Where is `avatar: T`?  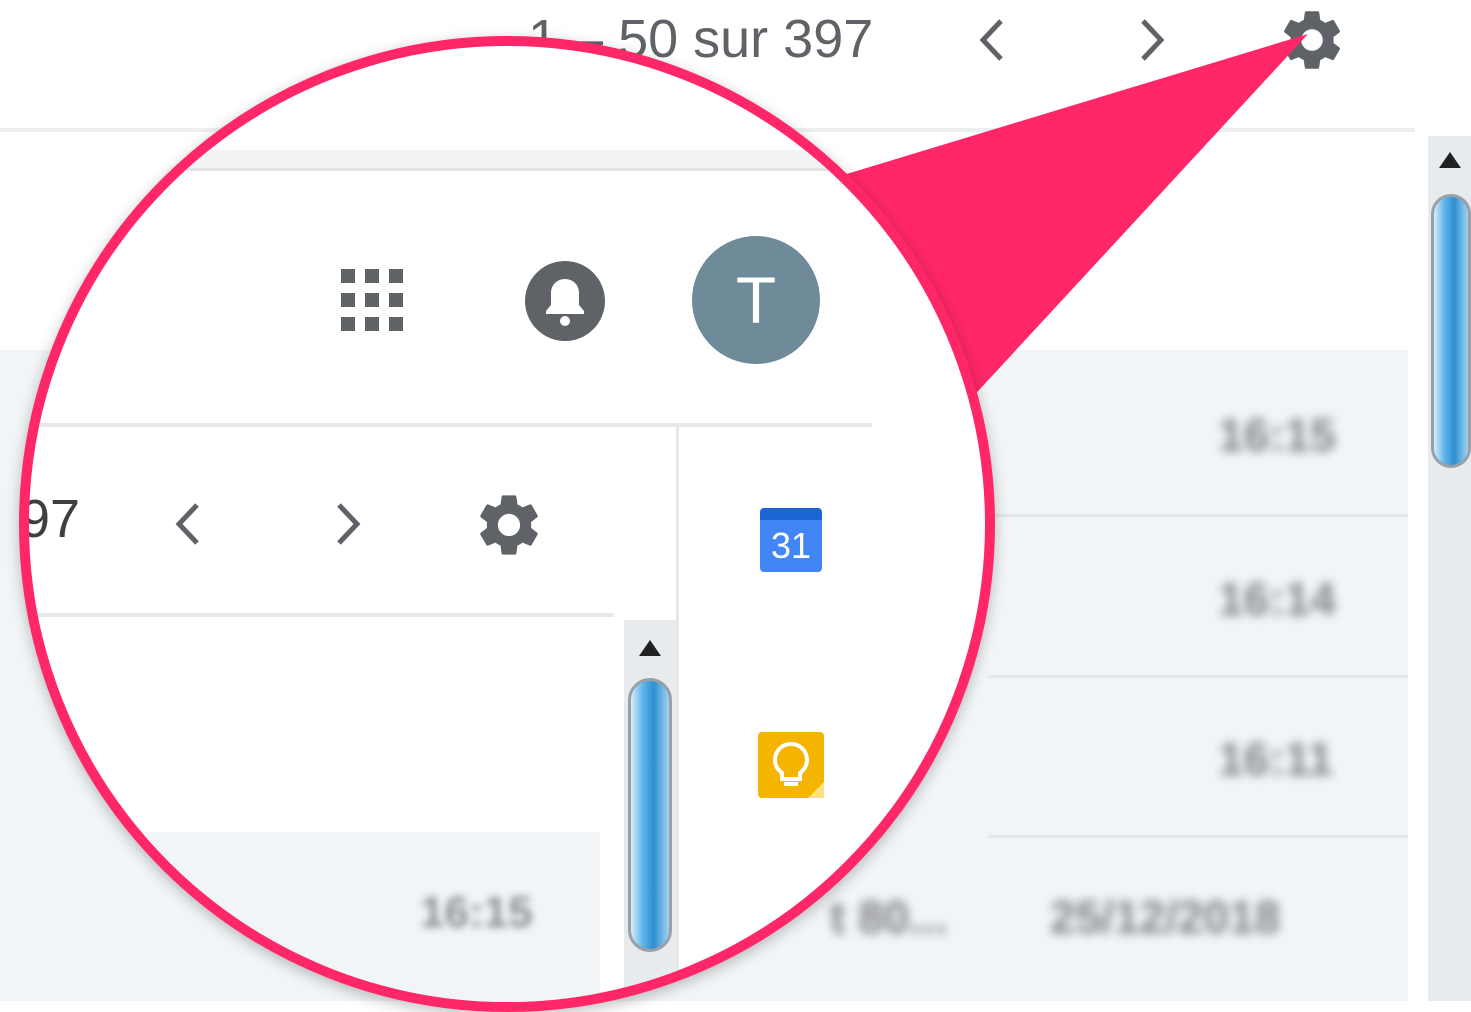 avatar: T is located at coordinates (756, 300).